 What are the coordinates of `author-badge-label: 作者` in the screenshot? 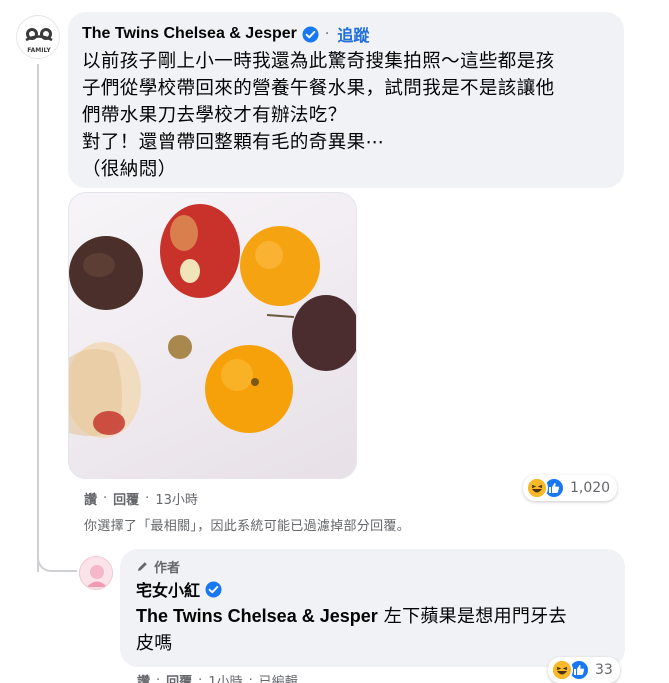 It's located at (167, 568).